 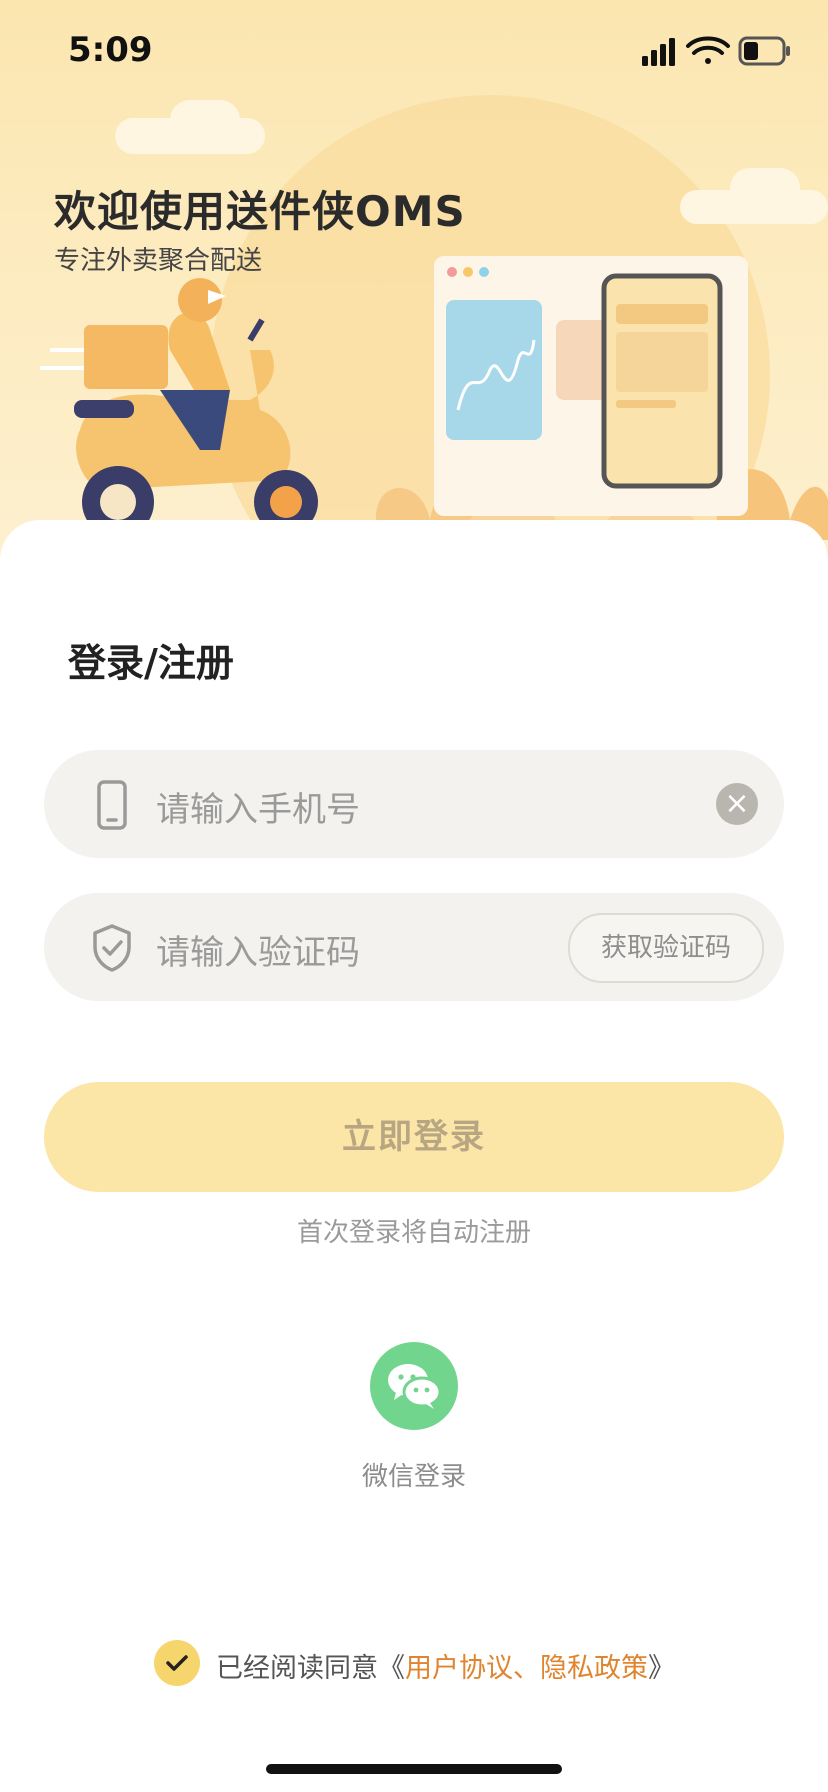 I want to click on checkmark-icon, so click(x=177, y=1663).